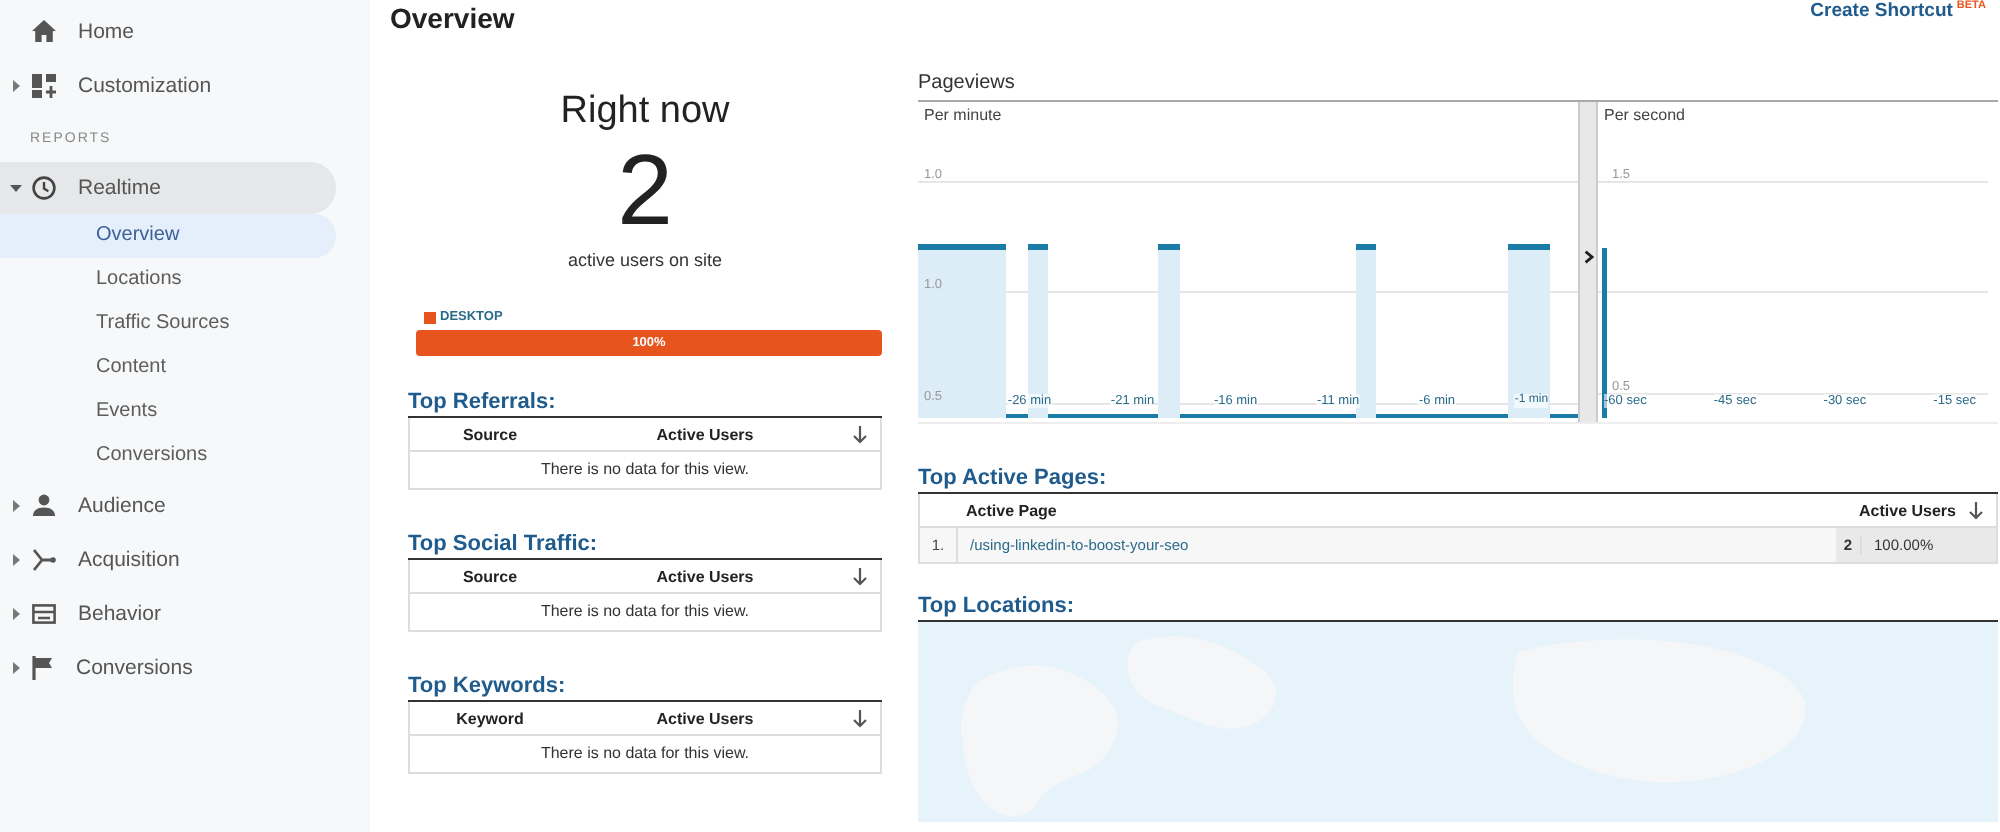 This screenshot has height=832, width=2000. What do you see at coordinates (168, 280) in the screenshot?
I see `nav-subitem: Locations` at bounding box center [168, 280].